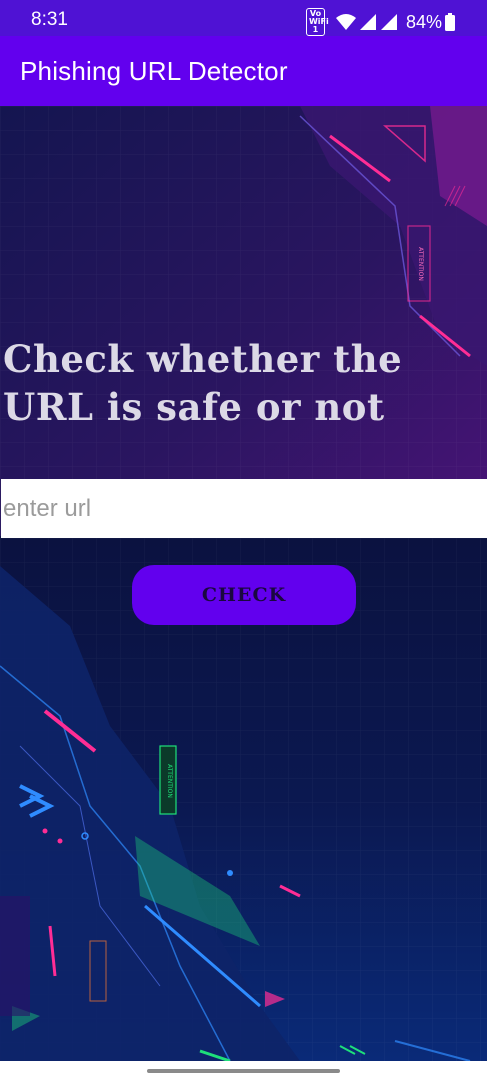  What do you see at coordinates (243, 18) in the screenshot?
I see `status-bar: 8:31 Vo WiFi 1 84%` at bounding box center [243, 18].